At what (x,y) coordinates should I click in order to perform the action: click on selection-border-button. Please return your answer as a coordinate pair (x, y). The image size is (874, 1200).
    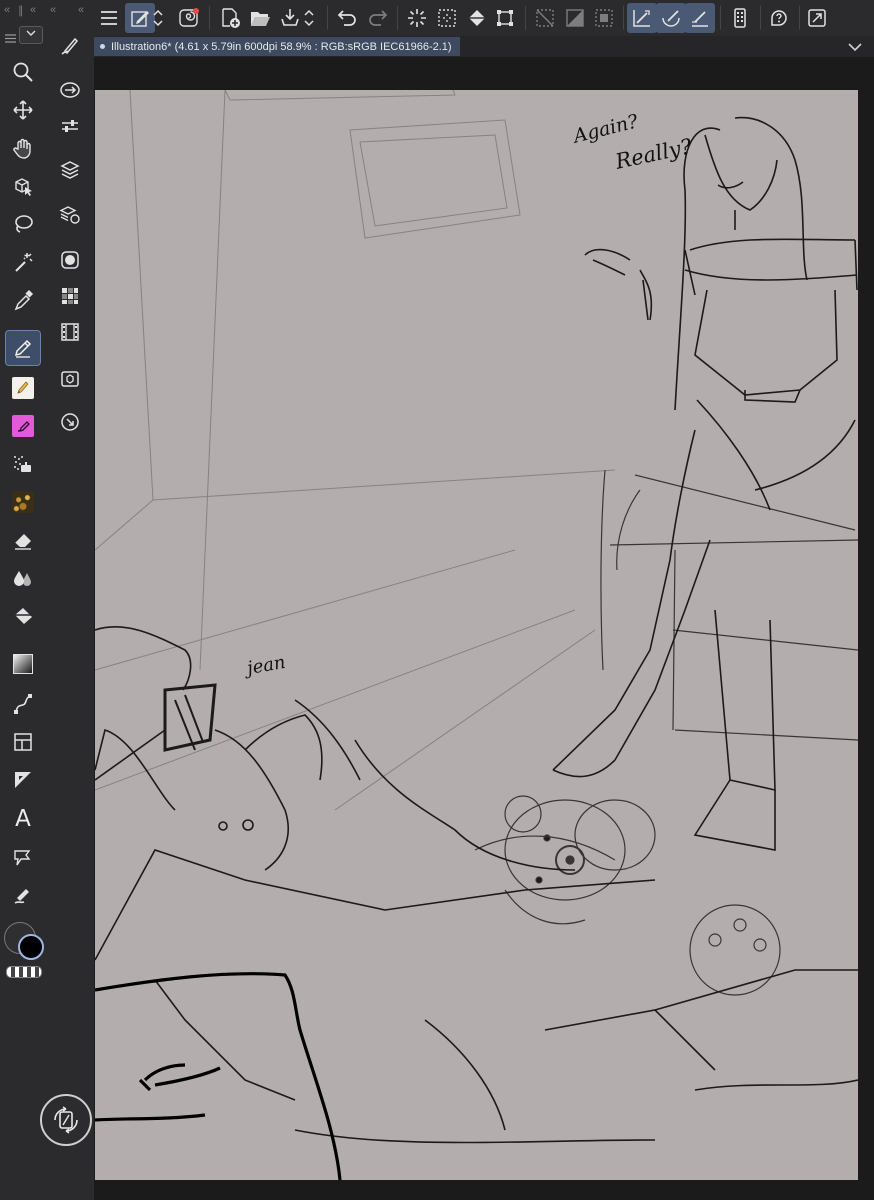
    Looking at the image, I should click on (604, 18).